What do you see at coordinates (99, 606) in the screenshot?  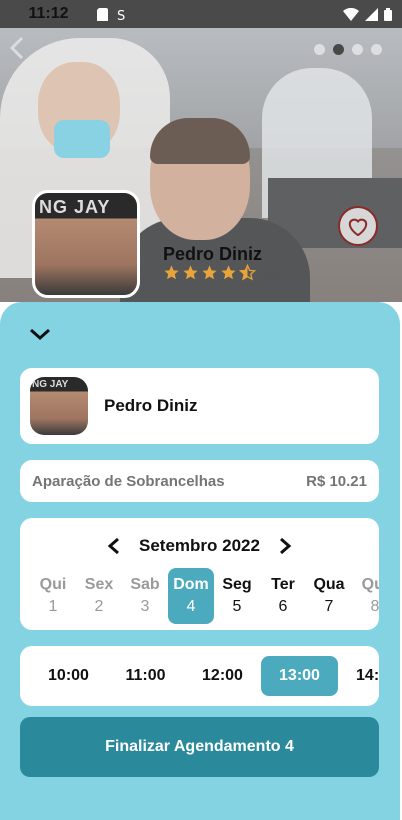 I see `day-number: 2` at bounding box center [99, 606].